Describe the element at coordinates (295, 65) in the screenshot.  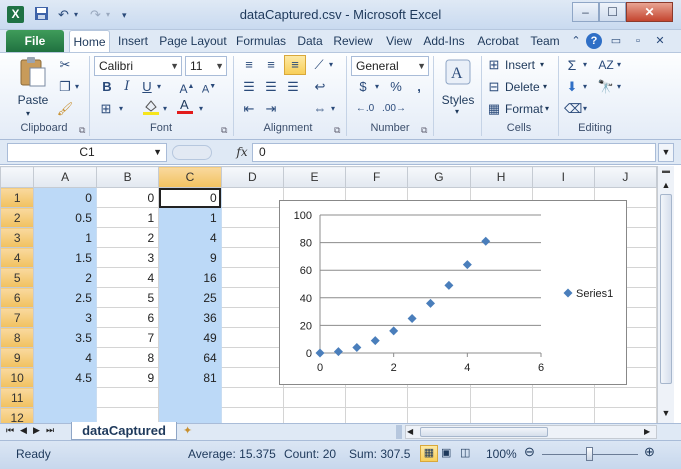
I see `align-bottom-icon: ≡` at that location.